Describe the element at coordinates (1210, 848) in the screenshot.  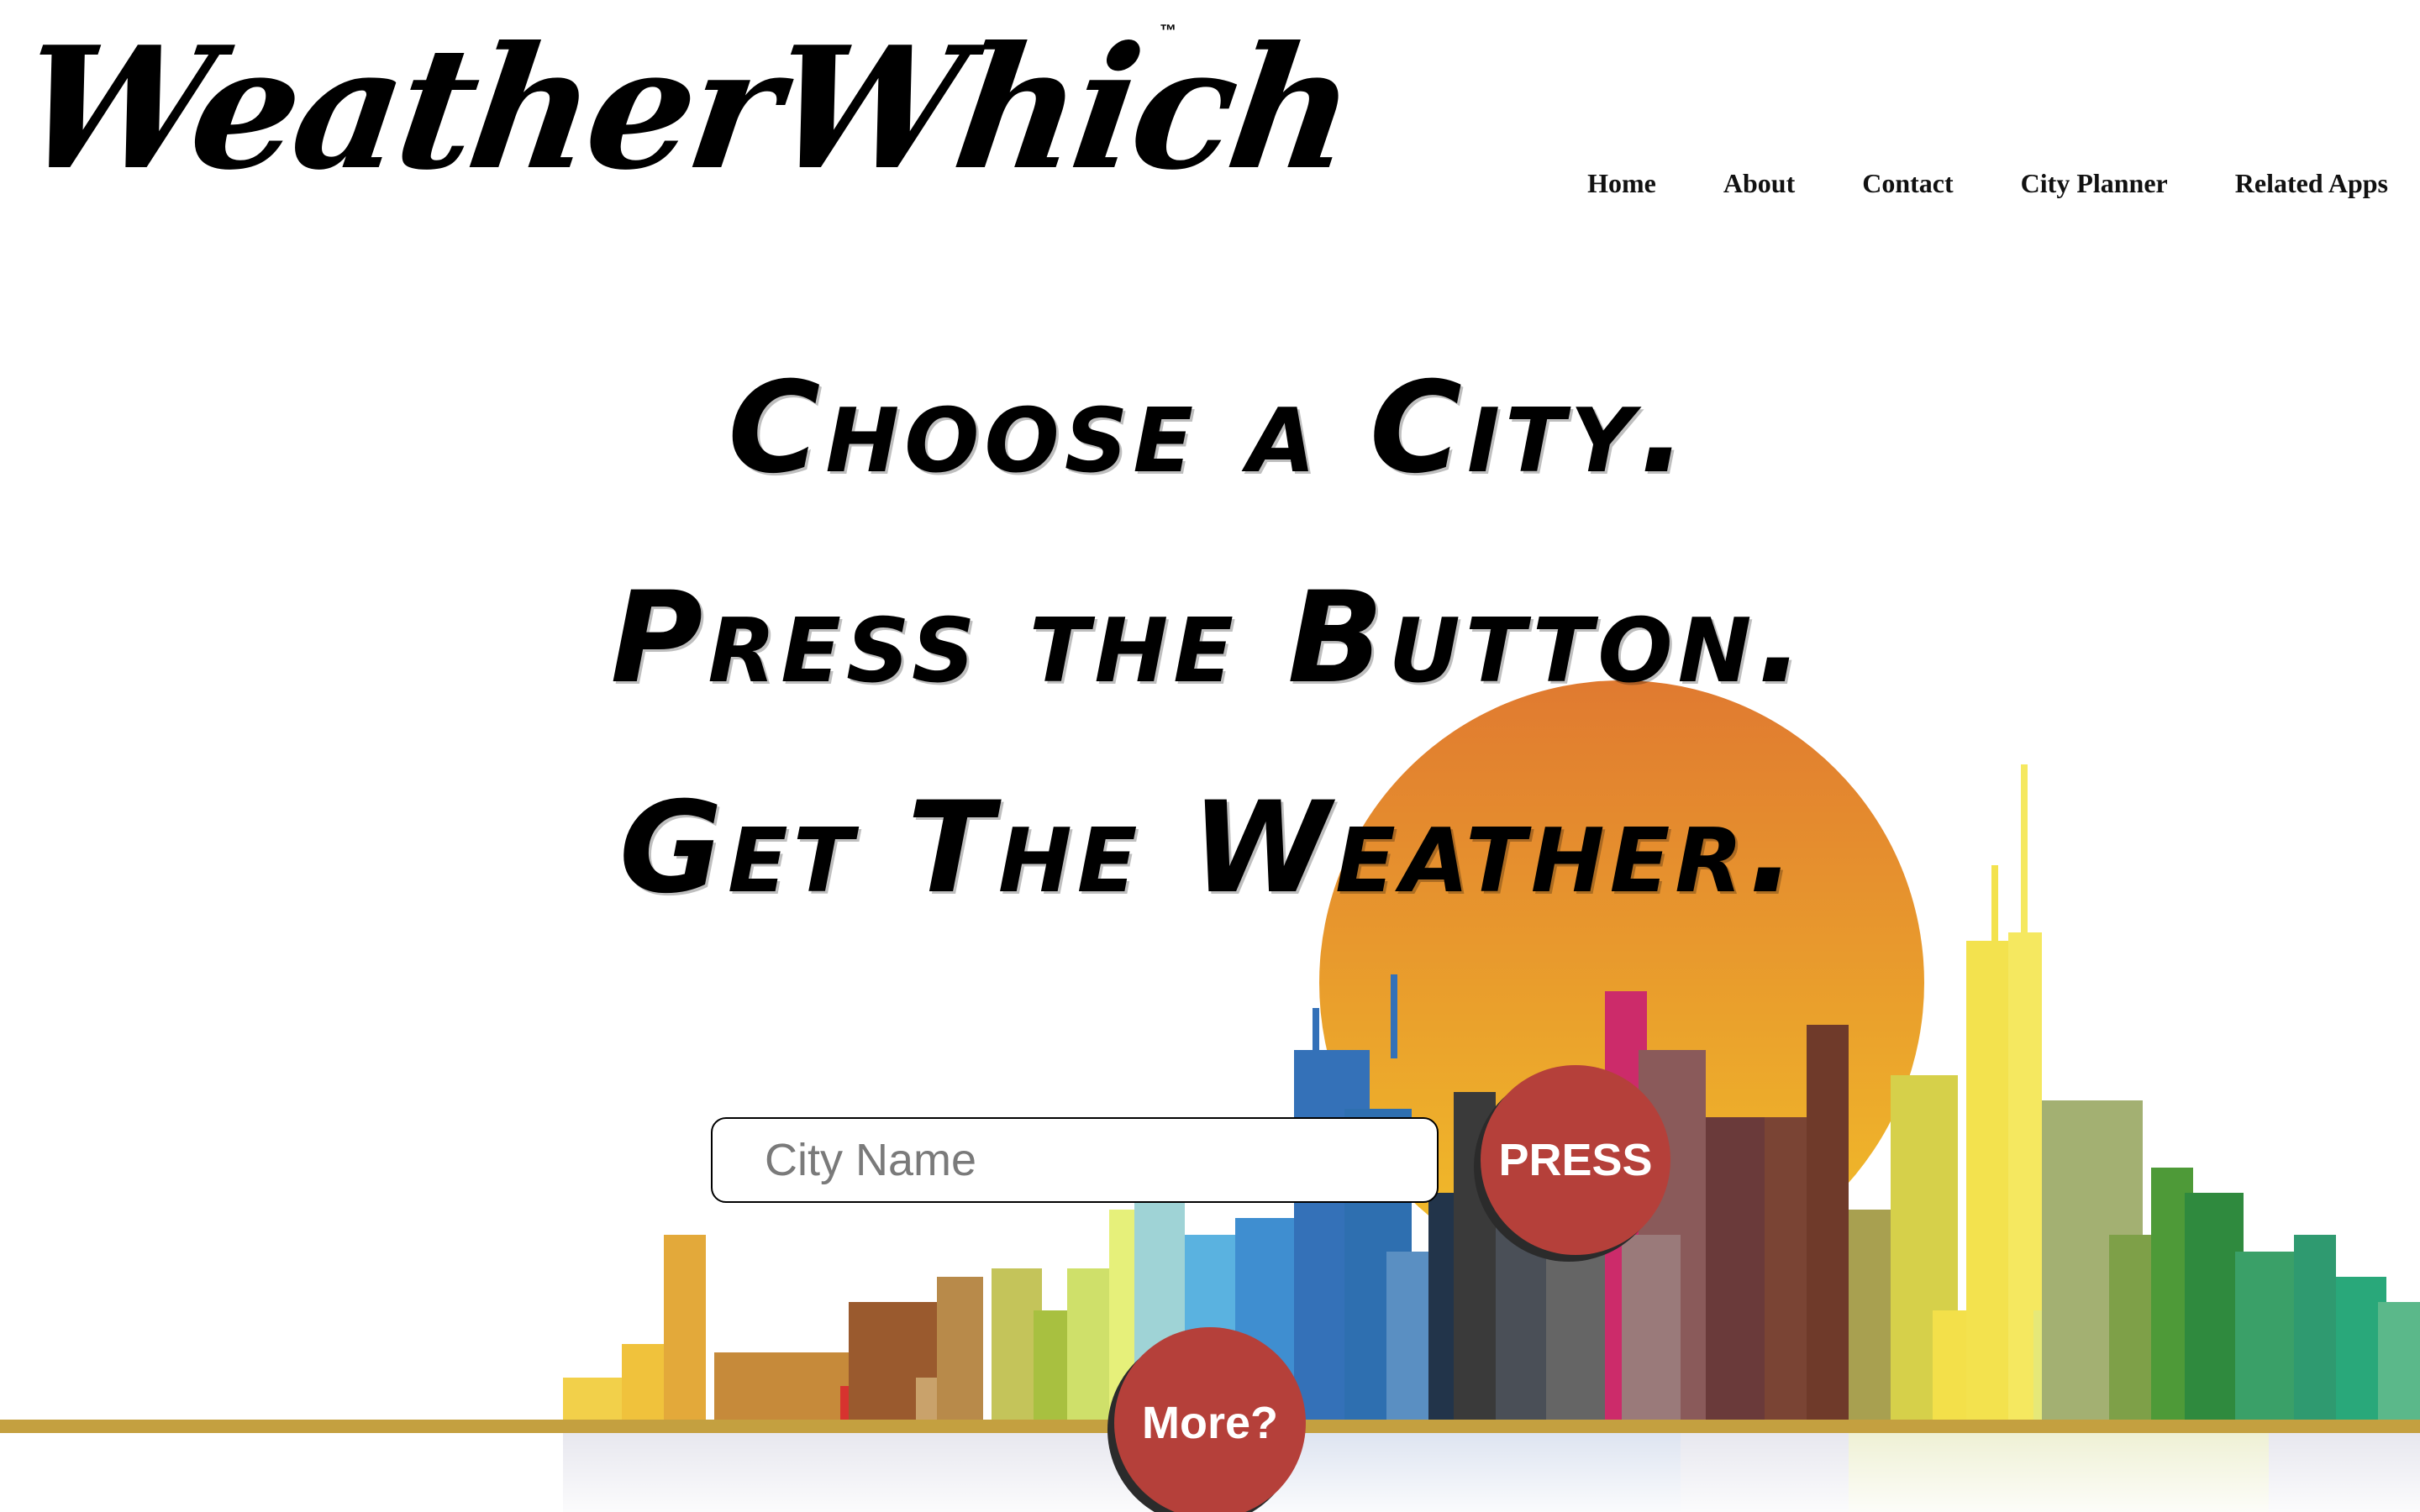
I see `headline-line-3: Get The Weather.` at that location.